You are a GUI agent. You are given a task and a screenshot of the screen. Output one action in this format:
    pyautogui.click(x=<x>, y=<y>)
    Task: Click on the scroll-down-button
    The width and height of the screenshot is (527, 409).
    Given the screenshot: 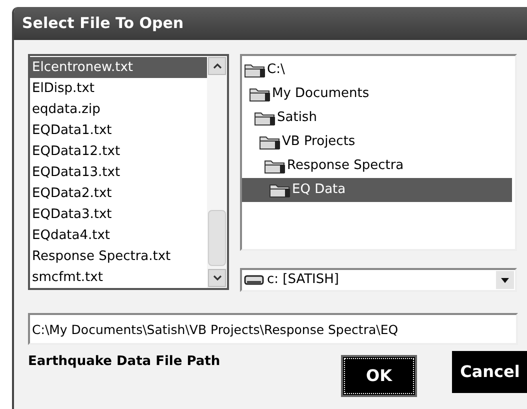 What is the action you would take?
    pyautogui.click(x=217, y=278)
    